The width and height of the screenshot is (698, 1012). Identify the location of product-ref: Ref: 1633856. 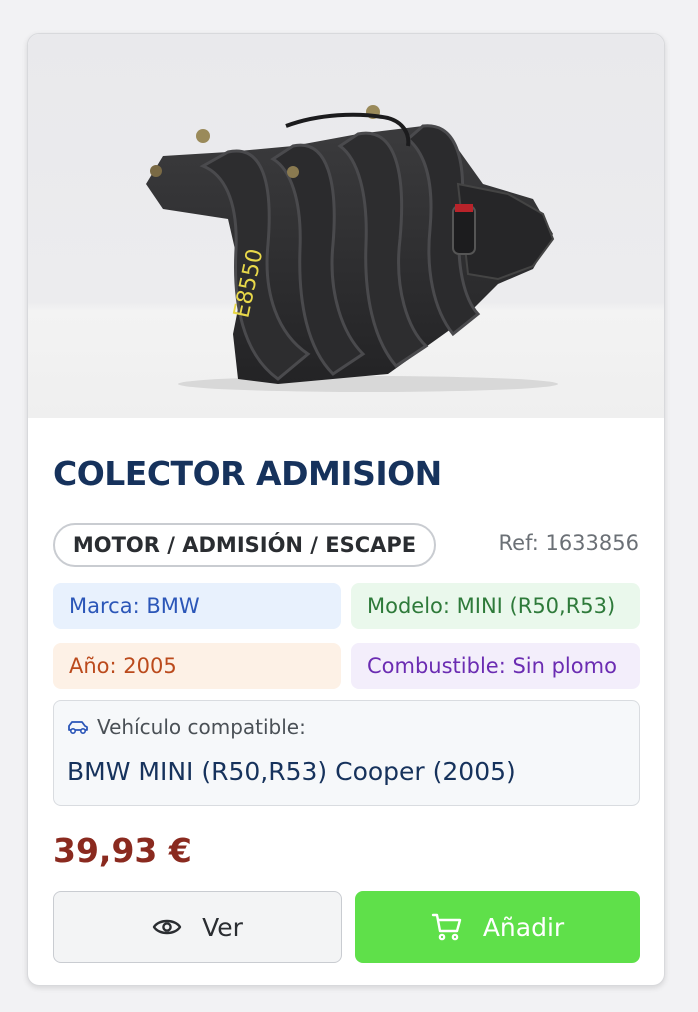
(569, 543).